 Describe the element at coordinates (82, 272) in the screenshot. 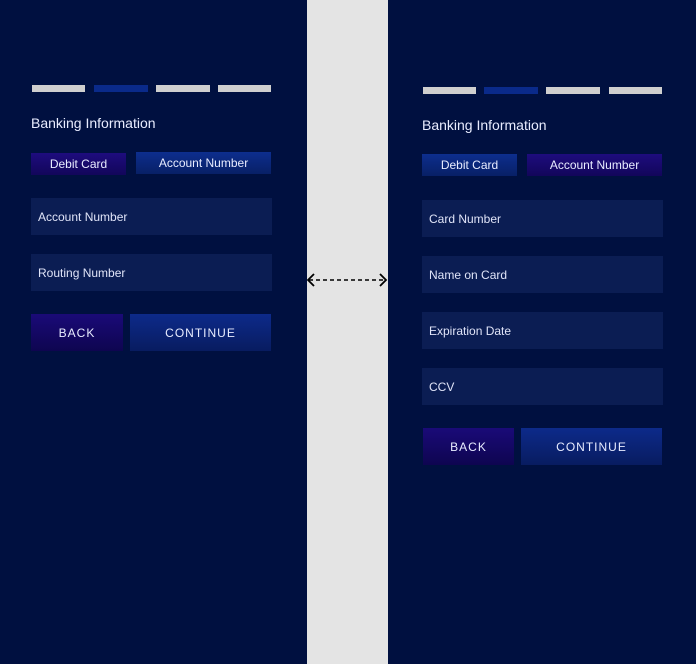

I see `field-placeholder: Routing Number` at that location.